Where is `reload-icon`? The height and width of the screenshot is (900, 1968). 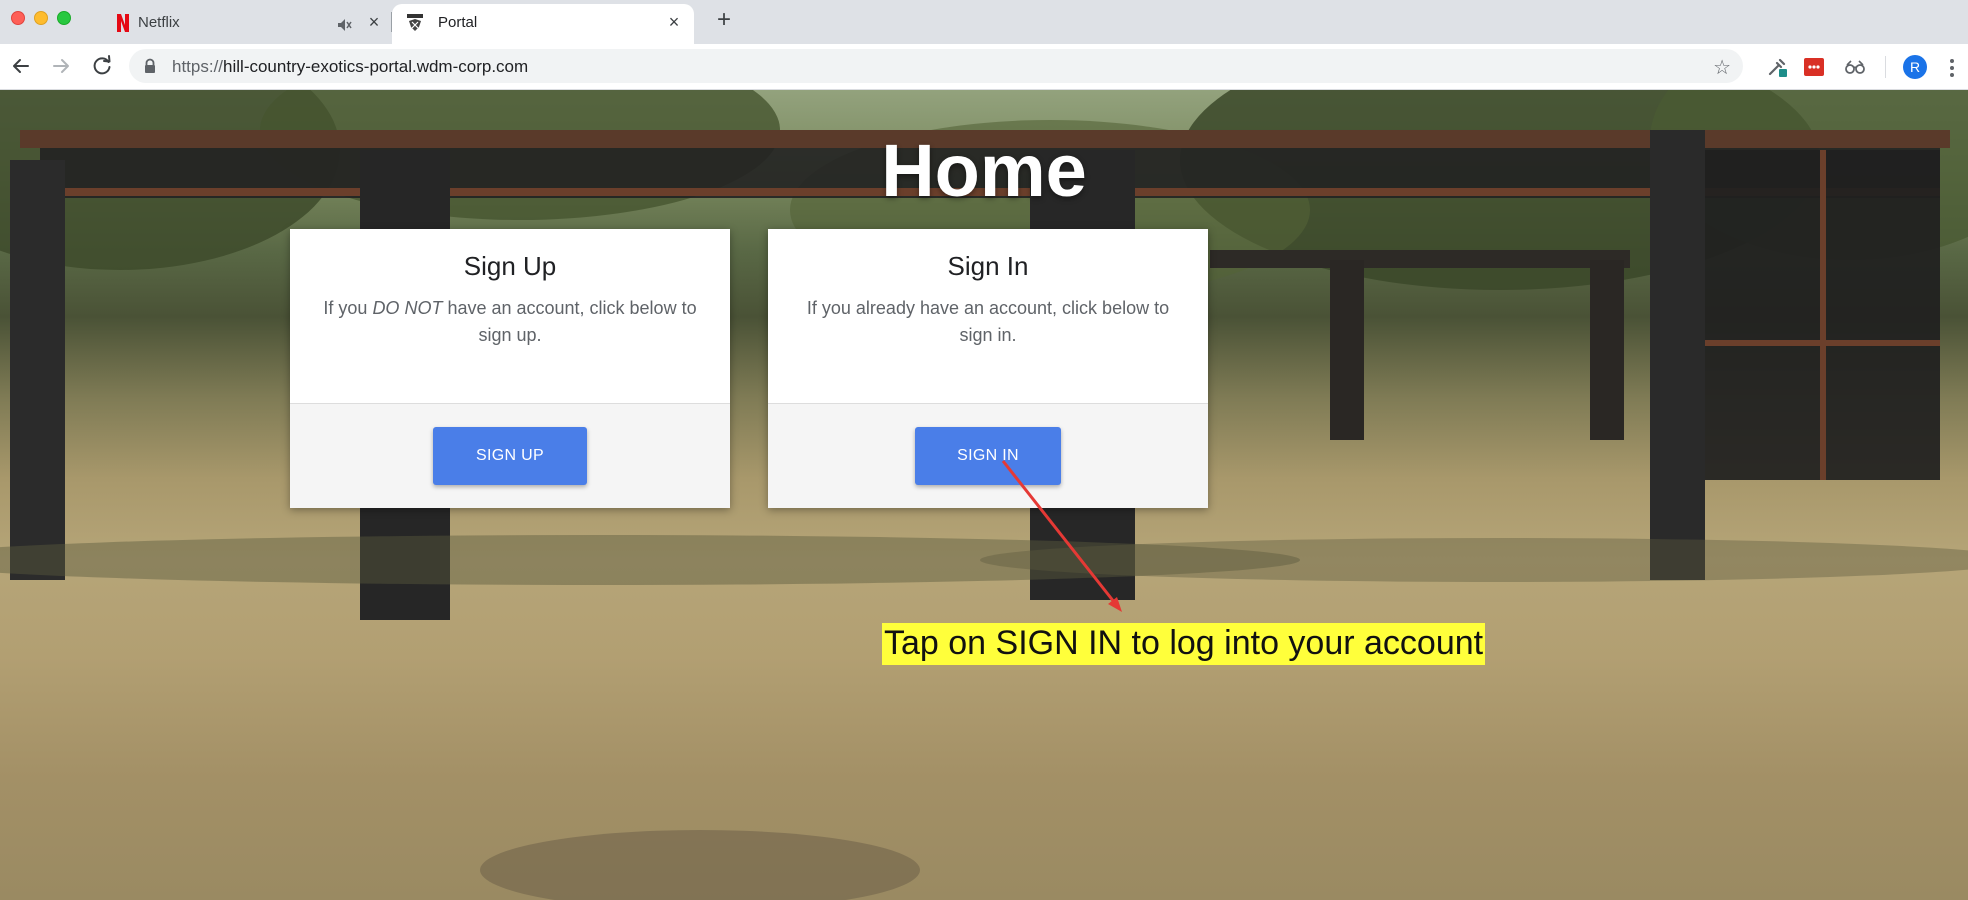
reload-icon is located at coordinates (102, 66).